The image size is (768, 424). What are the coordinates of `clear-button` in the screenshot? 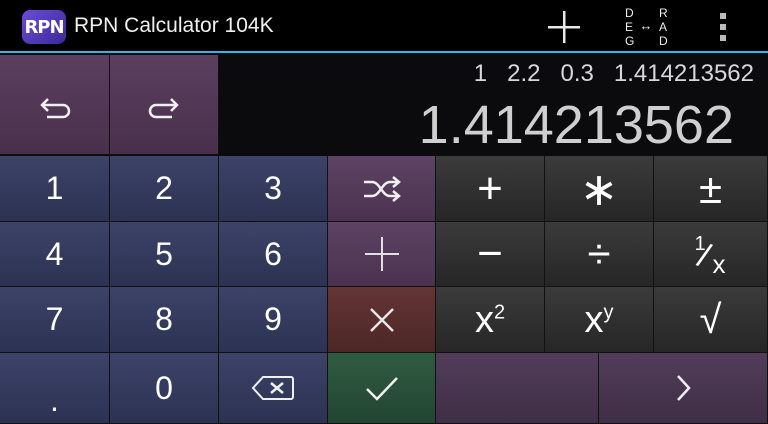 It's located at (382, 320).